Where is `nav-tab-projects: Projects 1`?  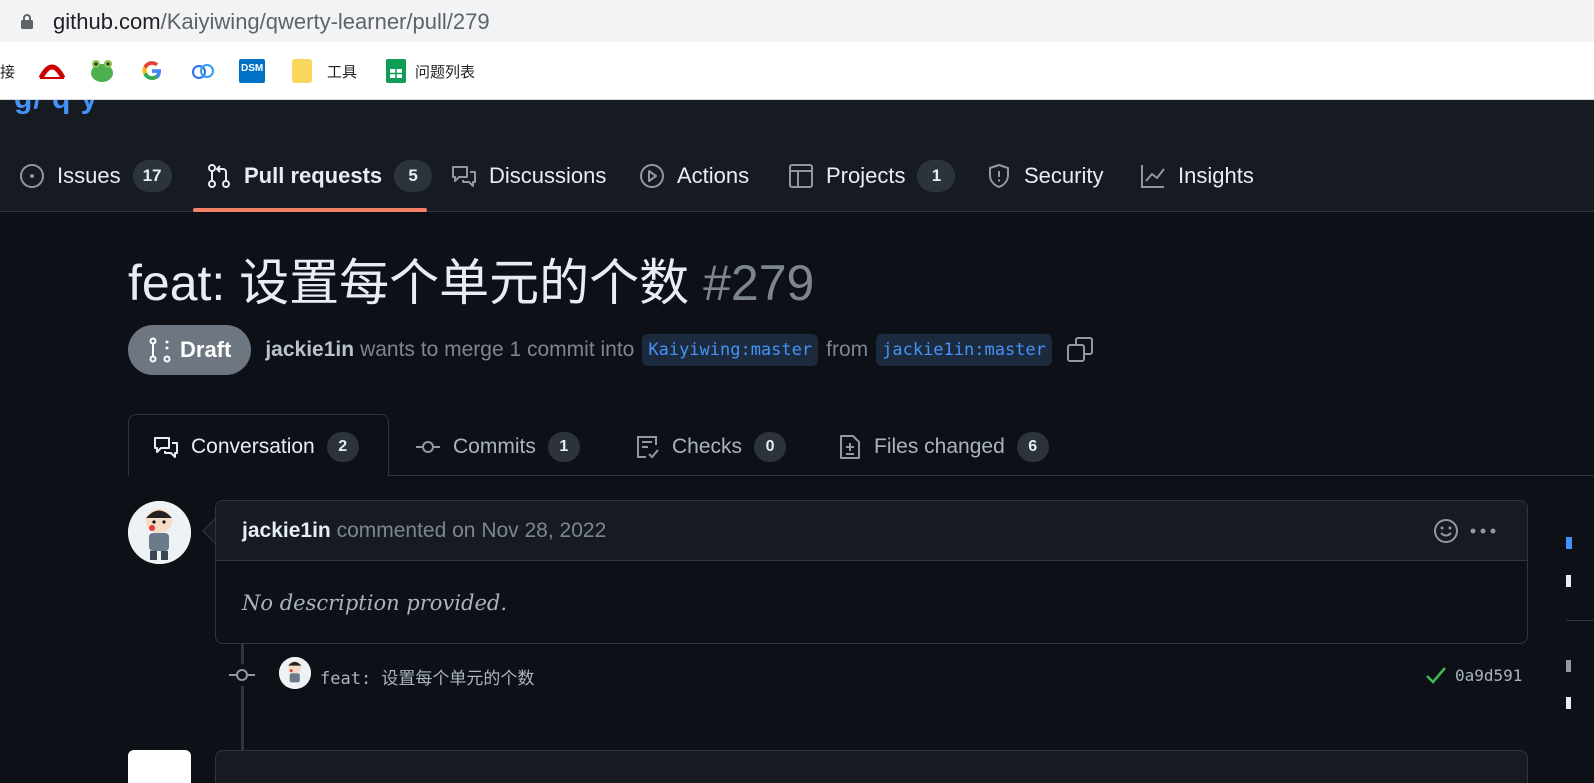
nav-tab-projects: Projects 1 is located at coordinates (872, 176).